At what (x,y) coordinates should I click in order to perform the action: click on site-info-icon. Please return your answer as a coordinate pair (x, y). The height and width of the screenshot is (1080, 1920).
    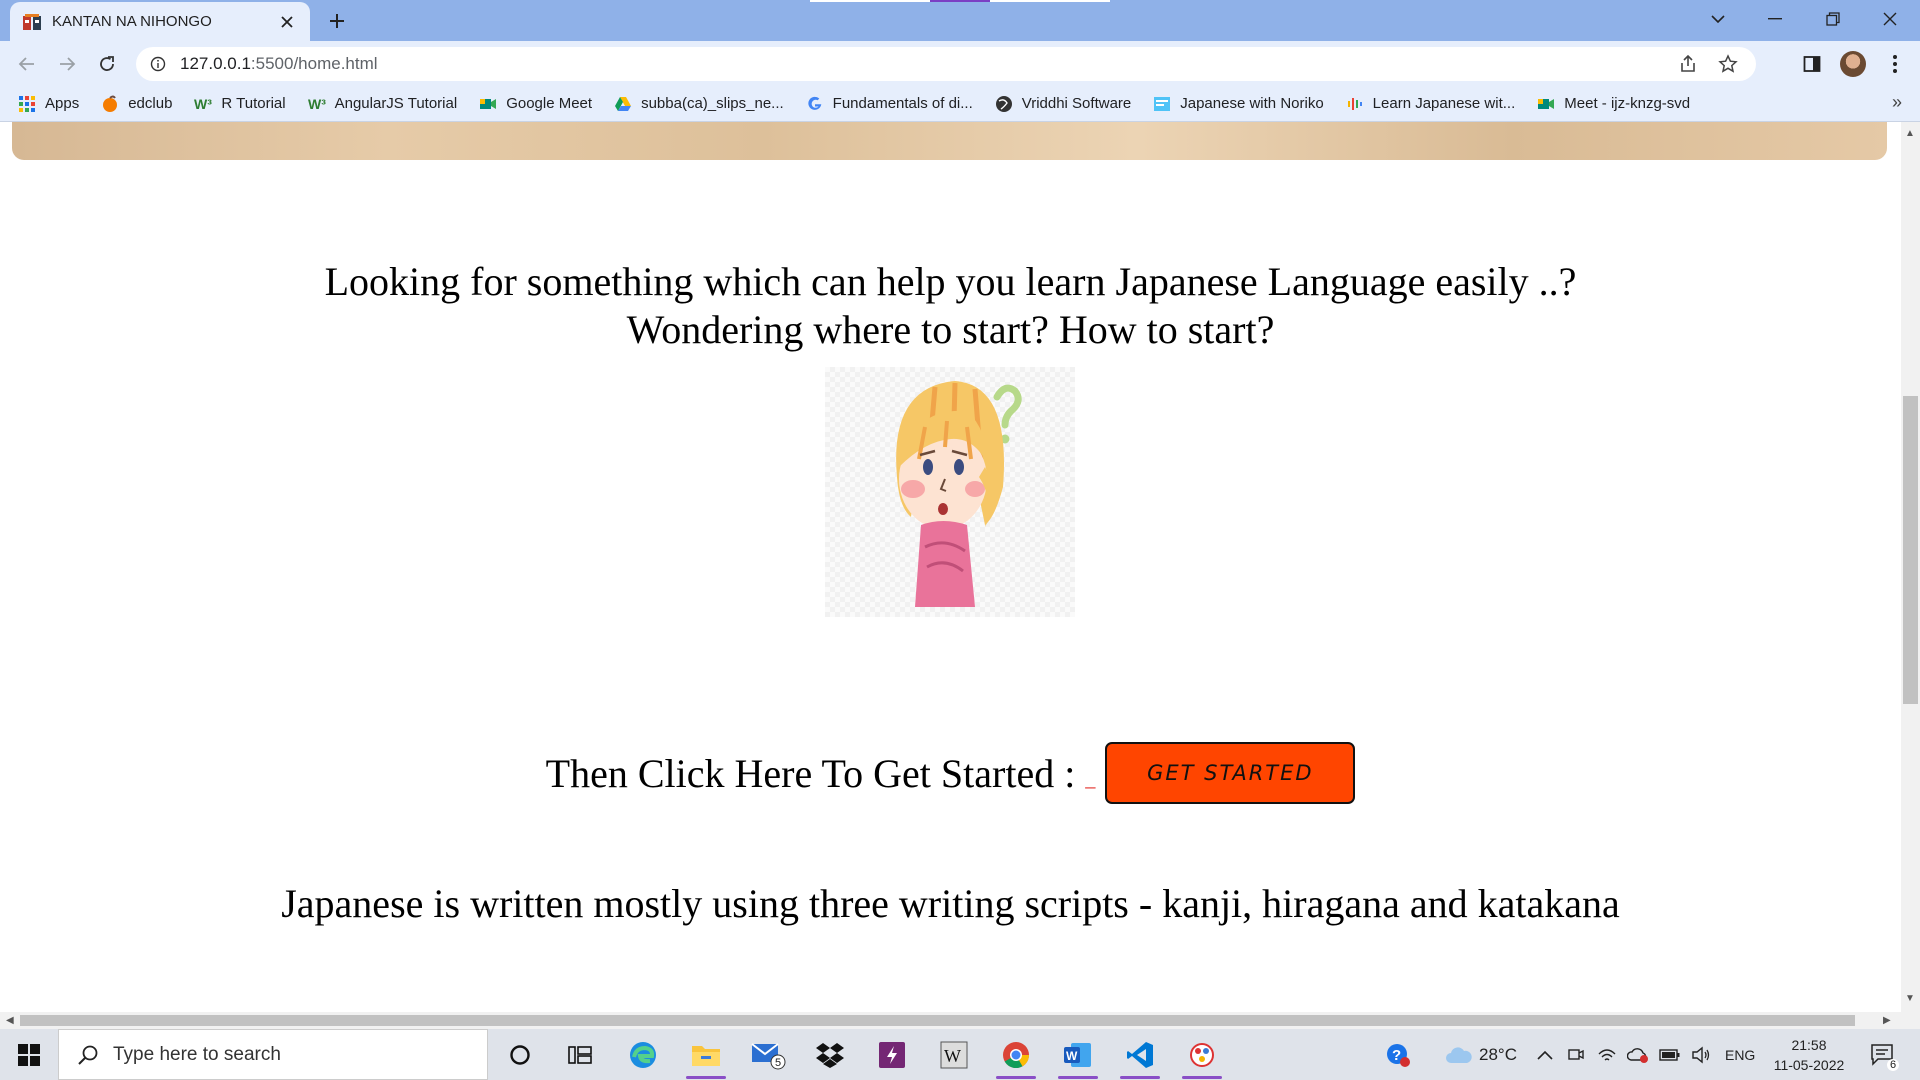
    Looking at the image, I should click on (158, 64).